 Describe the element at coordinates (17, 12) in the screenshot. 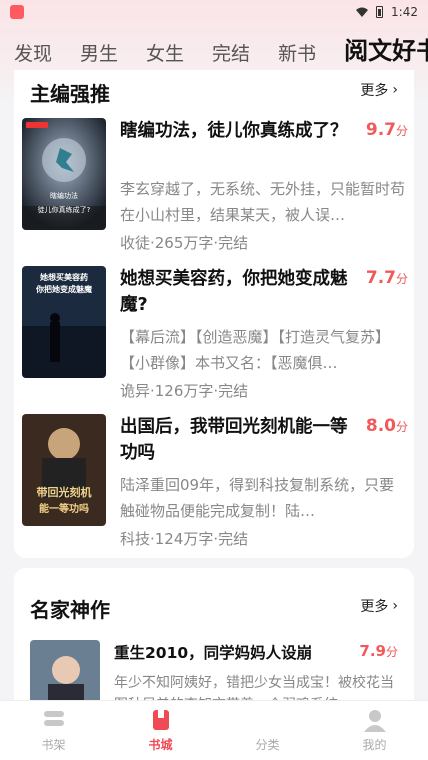

I see `app-notification-icon` at that location.